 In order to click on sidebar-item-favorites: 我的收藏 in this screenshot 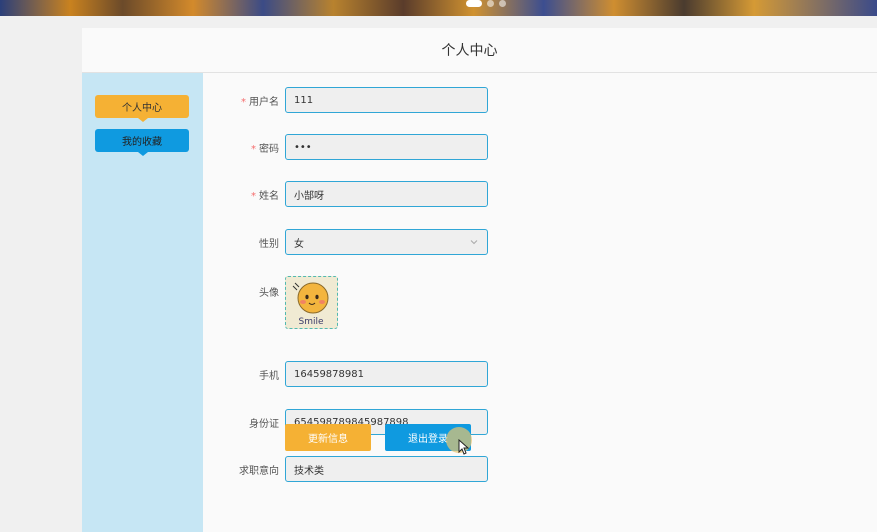, I will do `click(142, 142)`.